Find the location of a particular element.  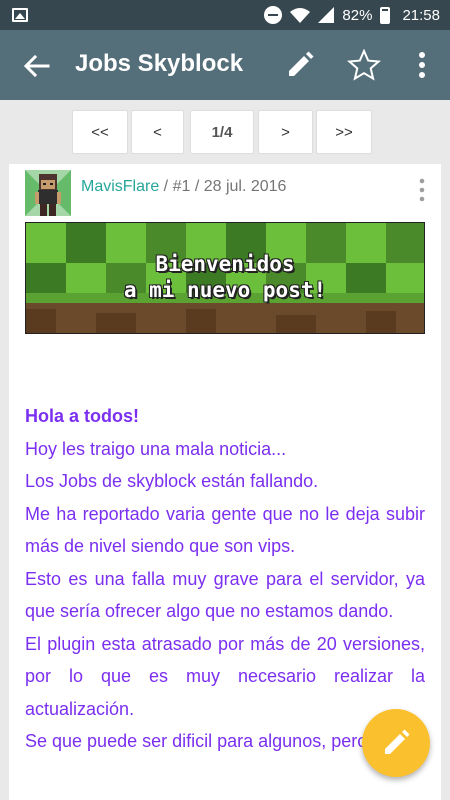

back-arrow-icon is located at coordinates (36, 66).